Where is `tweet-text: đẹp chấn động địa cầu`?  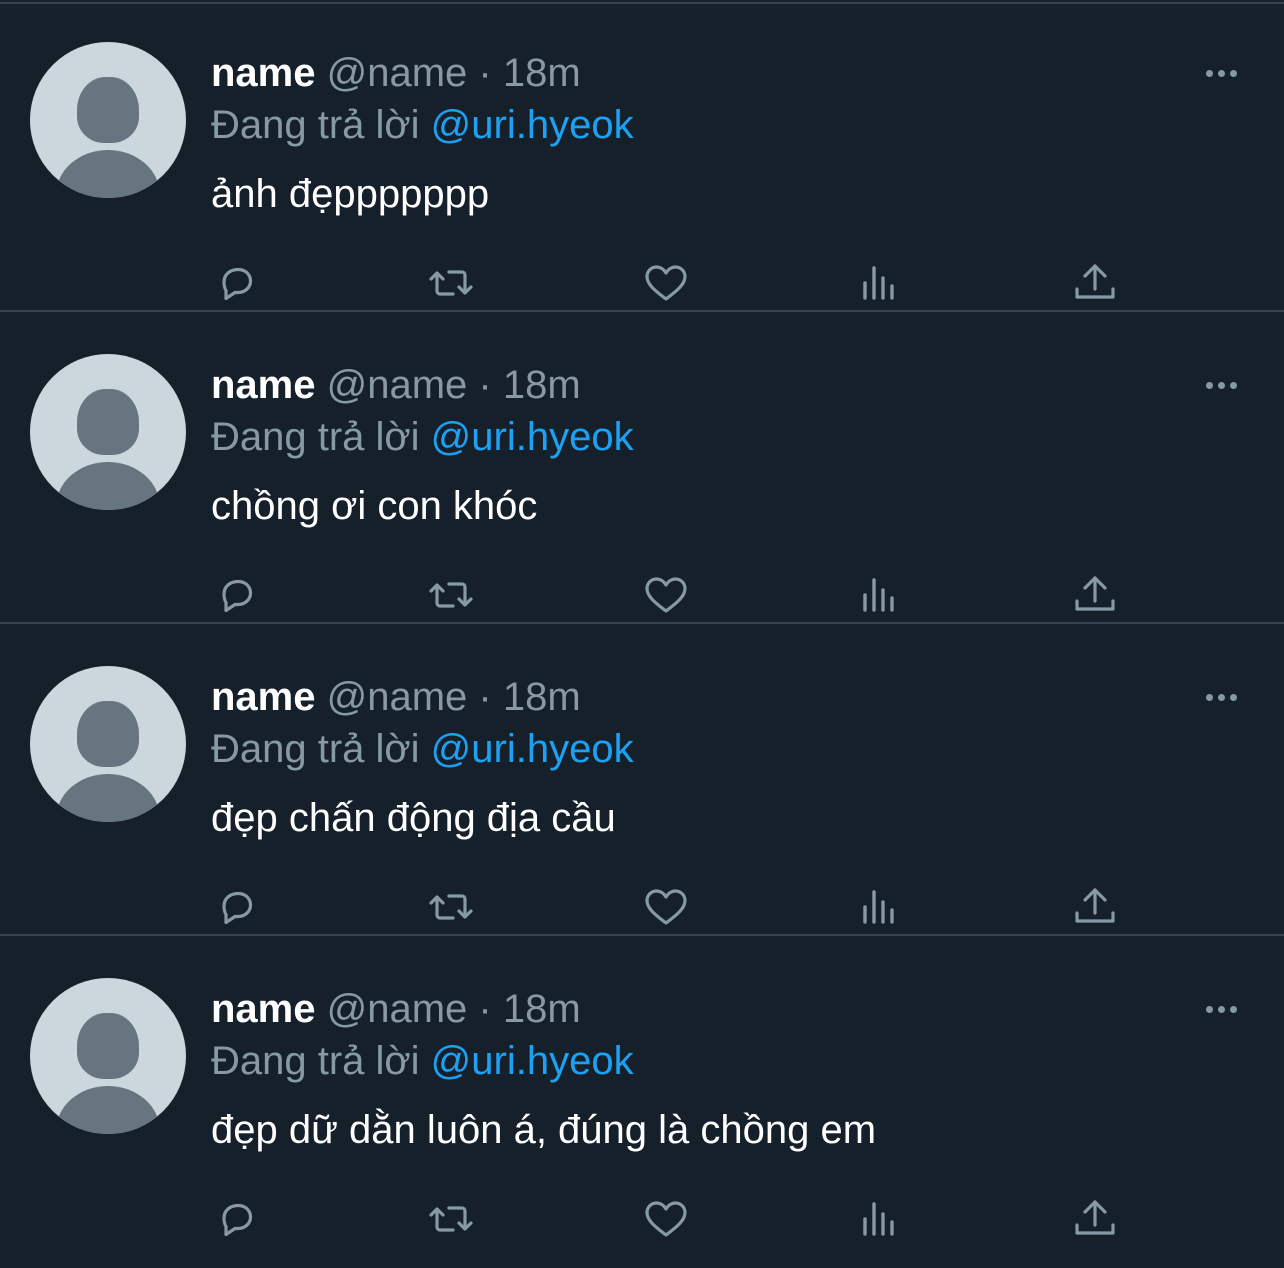
tweet-text: đẹp chấn động địa cầu is located at coordinates (413, 818).